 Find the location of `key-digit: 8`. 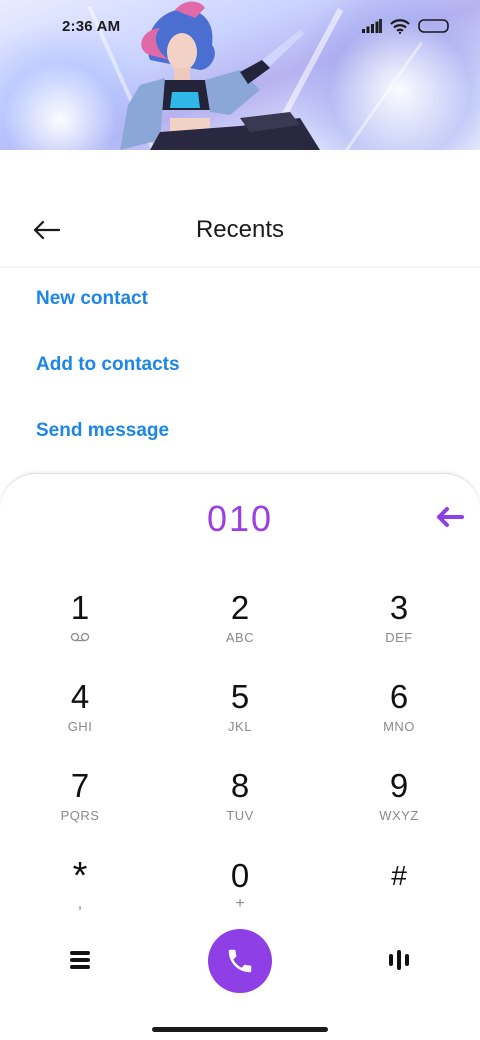

key-digit: 8 is located at coordinates (240, 785).